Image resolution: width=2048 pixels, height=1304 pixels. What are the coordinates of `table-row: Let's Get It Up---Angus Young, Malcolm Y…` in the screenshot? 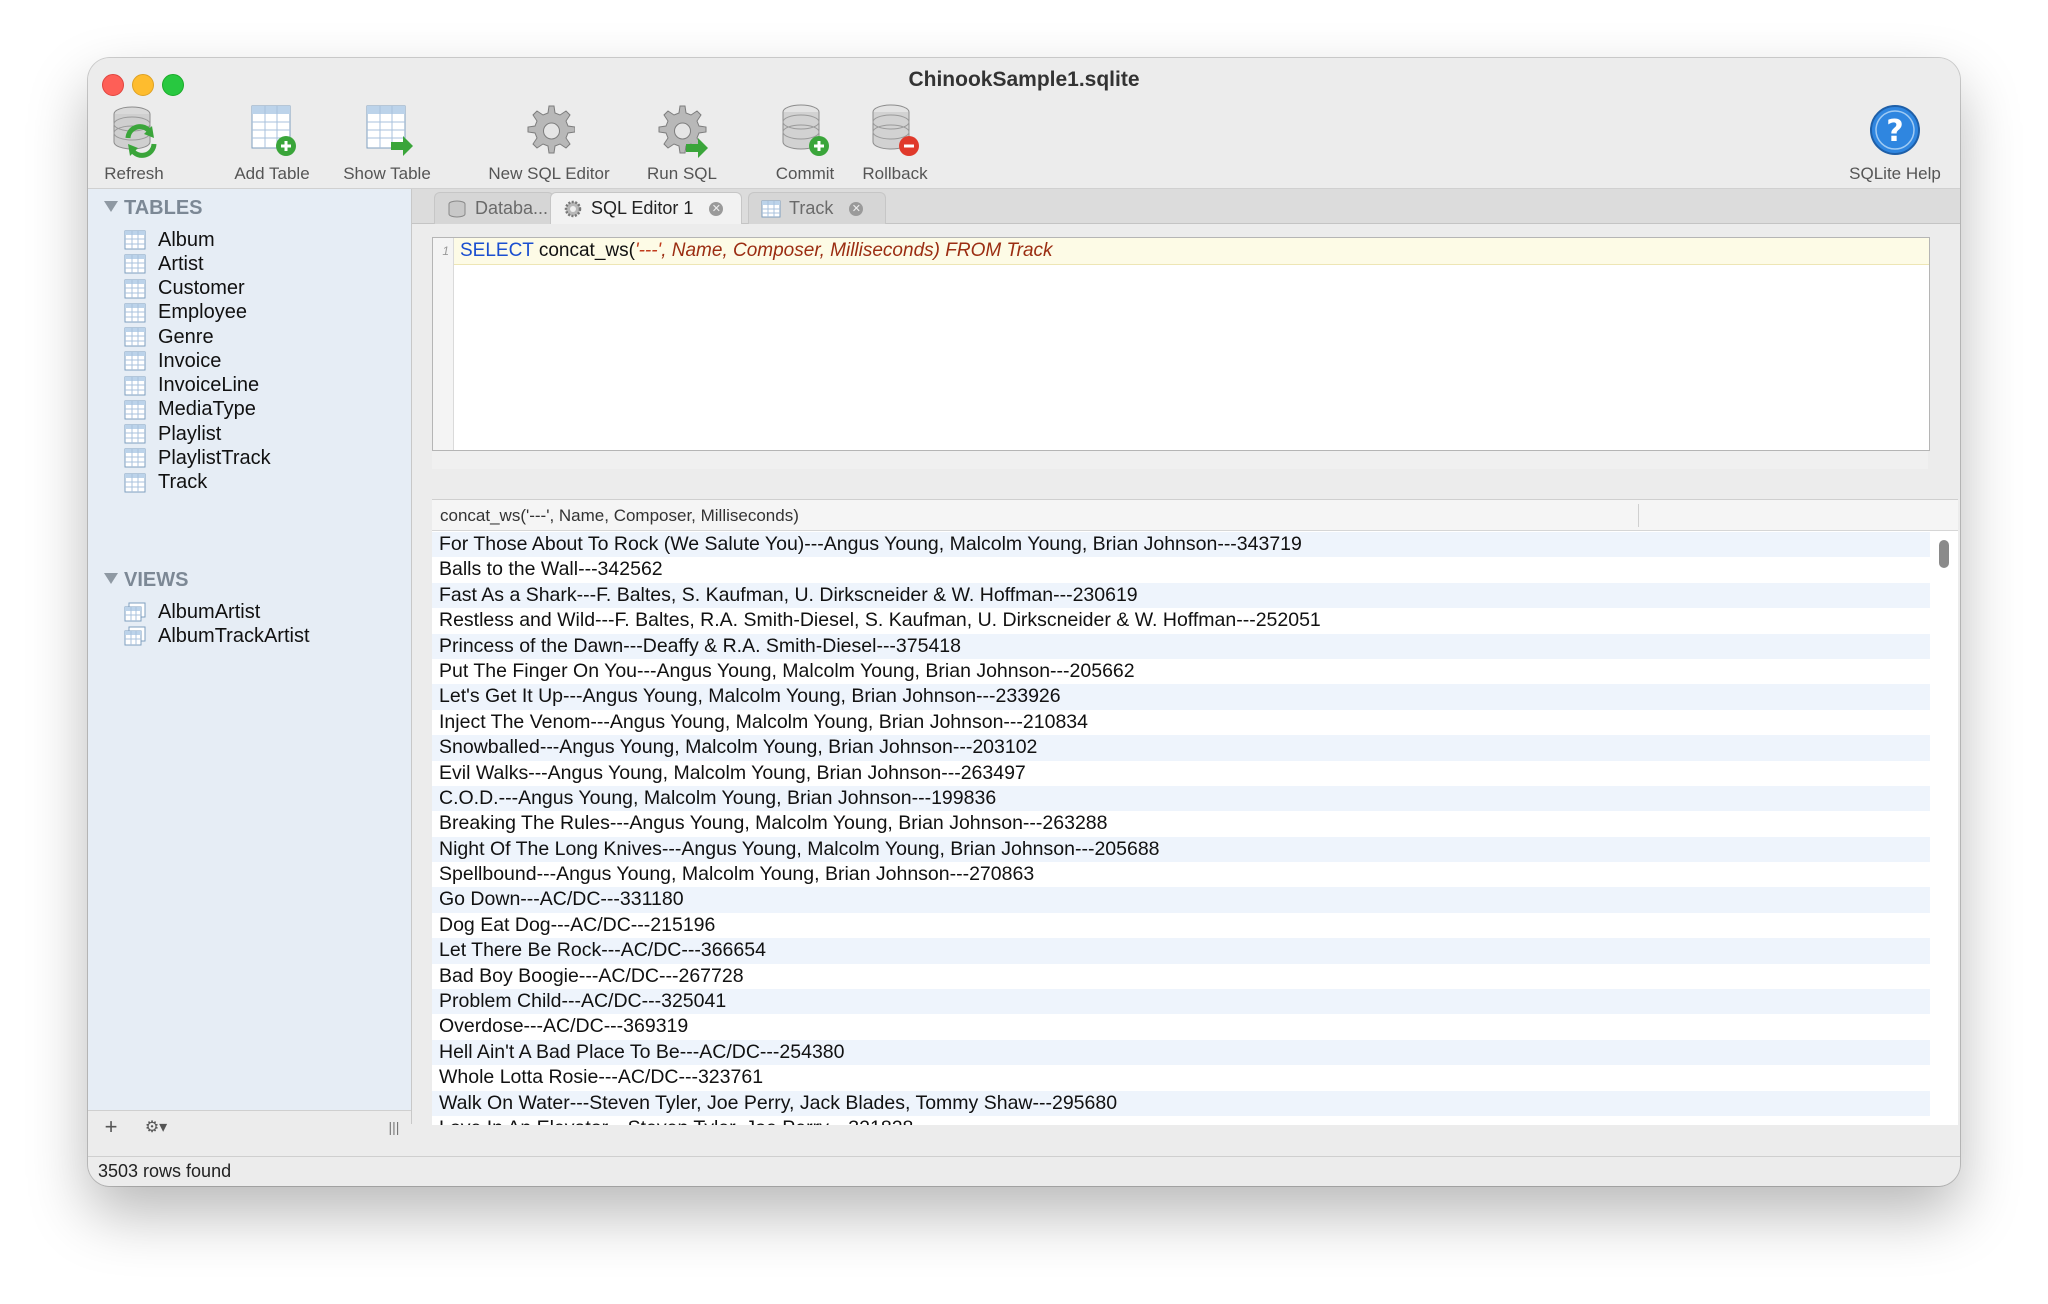 It's located at (1181, 697).